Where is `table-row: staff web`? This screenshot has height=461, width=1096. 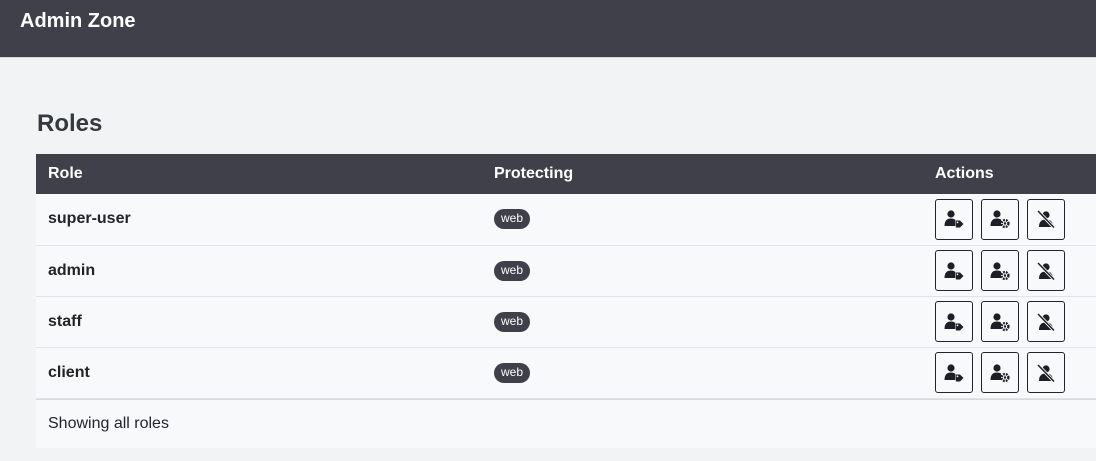 table-row: staff web is located at coordinates (566, 321).